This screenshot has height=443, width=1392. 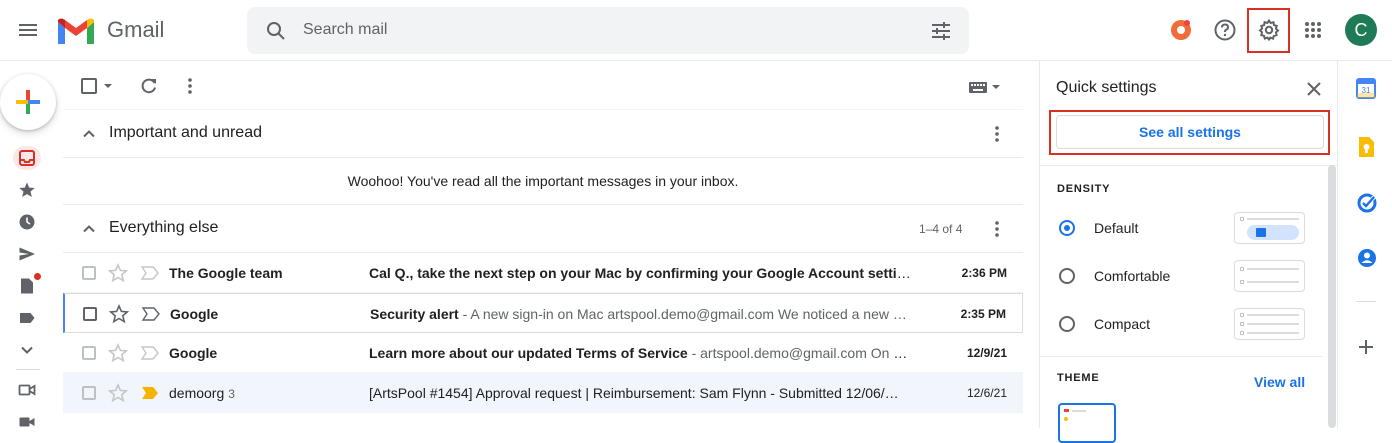 I want to click on meet-new-meeting, so click(x=27, y=390).